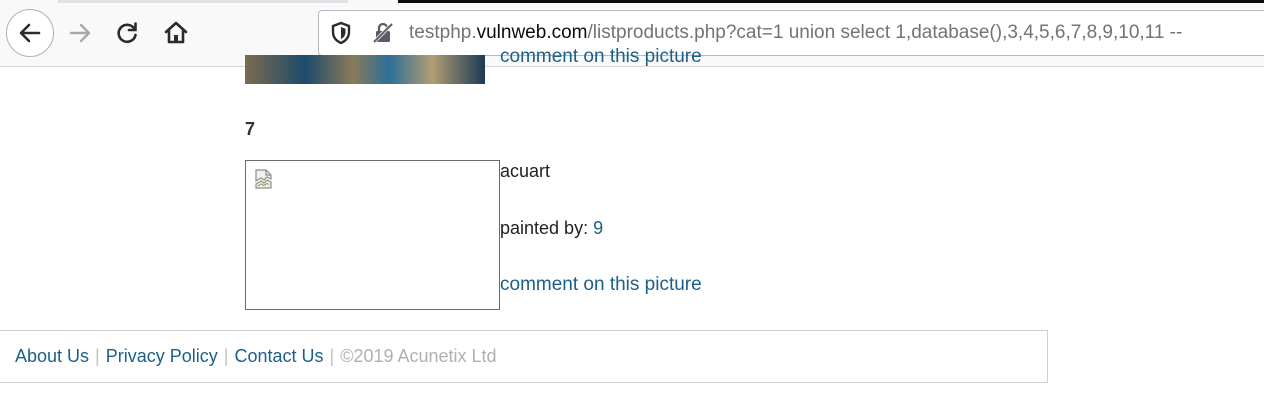 Image resolution: width=1264 pixels, height=410 pixels. I want to click on home-button, so click(176, 33).